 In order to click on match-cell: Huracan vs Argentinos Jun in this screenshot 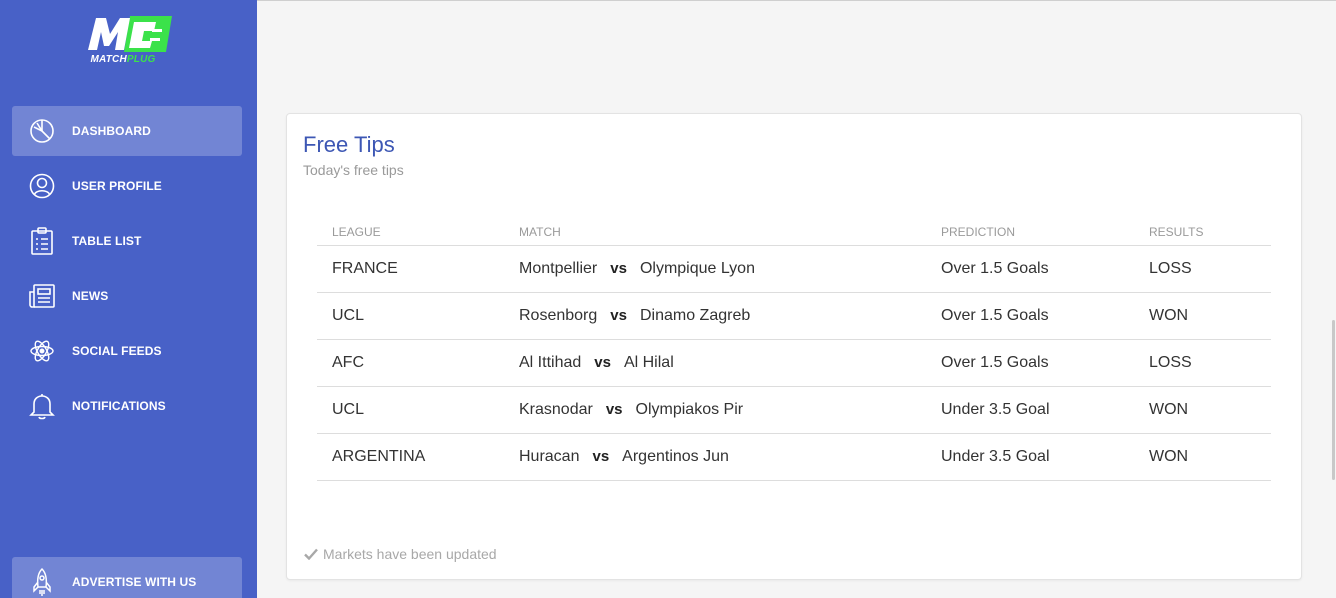, I will do `click(715, 457)`.